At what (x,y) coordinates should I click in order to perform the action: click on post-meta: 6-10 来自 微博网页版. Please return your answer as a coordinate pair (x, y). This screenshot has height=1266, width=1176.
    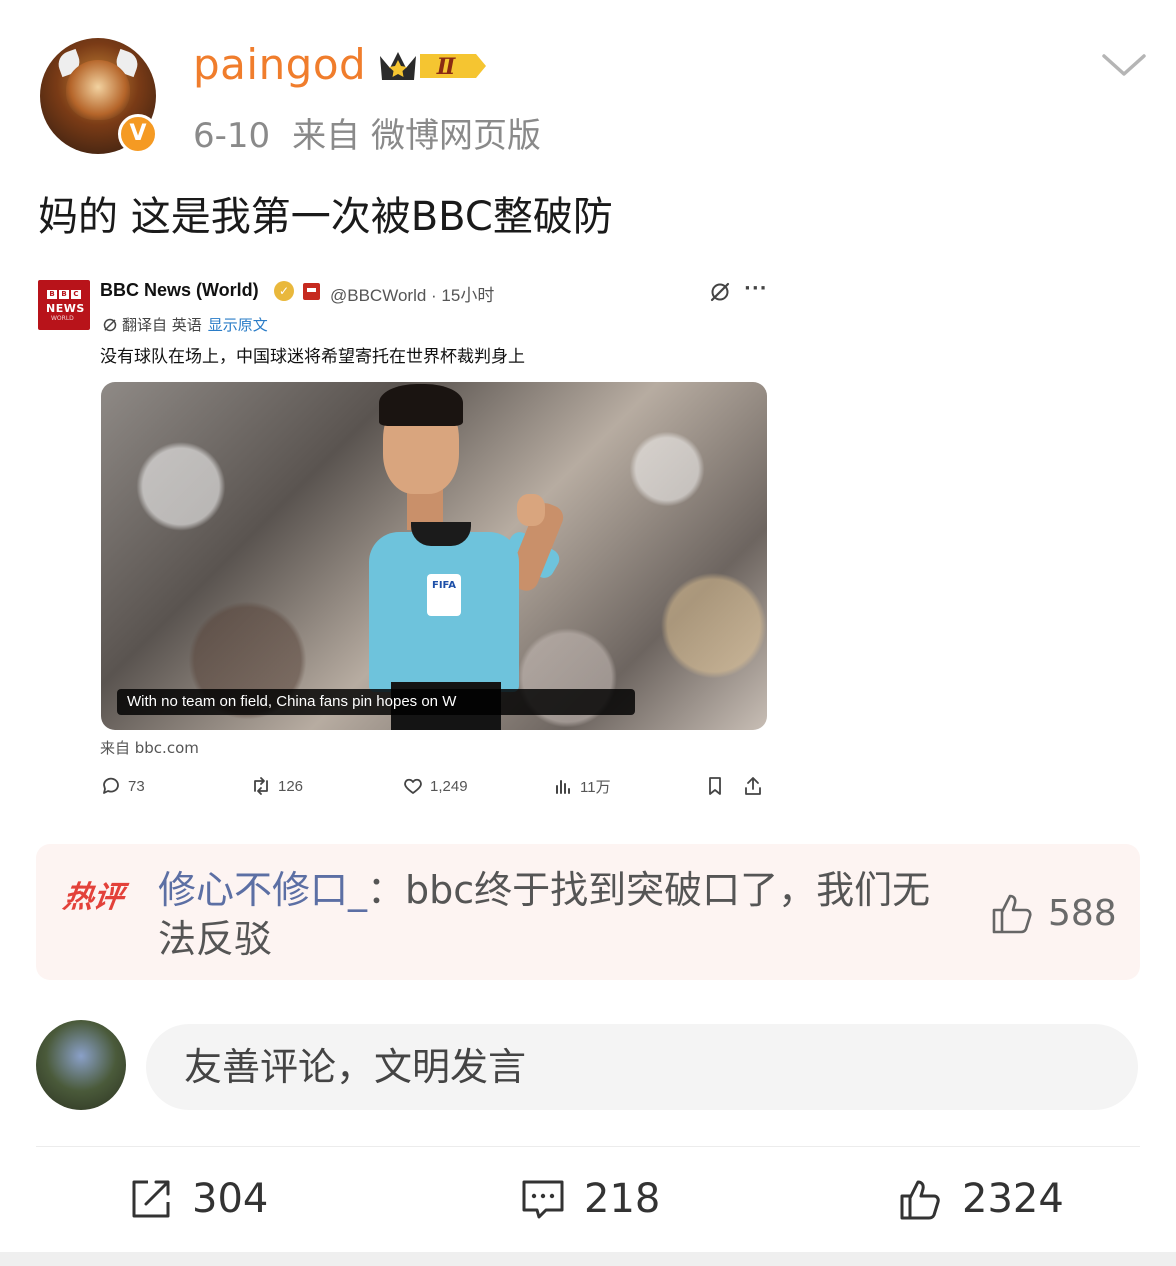
    Looking at the image, I should click on (367, 132).